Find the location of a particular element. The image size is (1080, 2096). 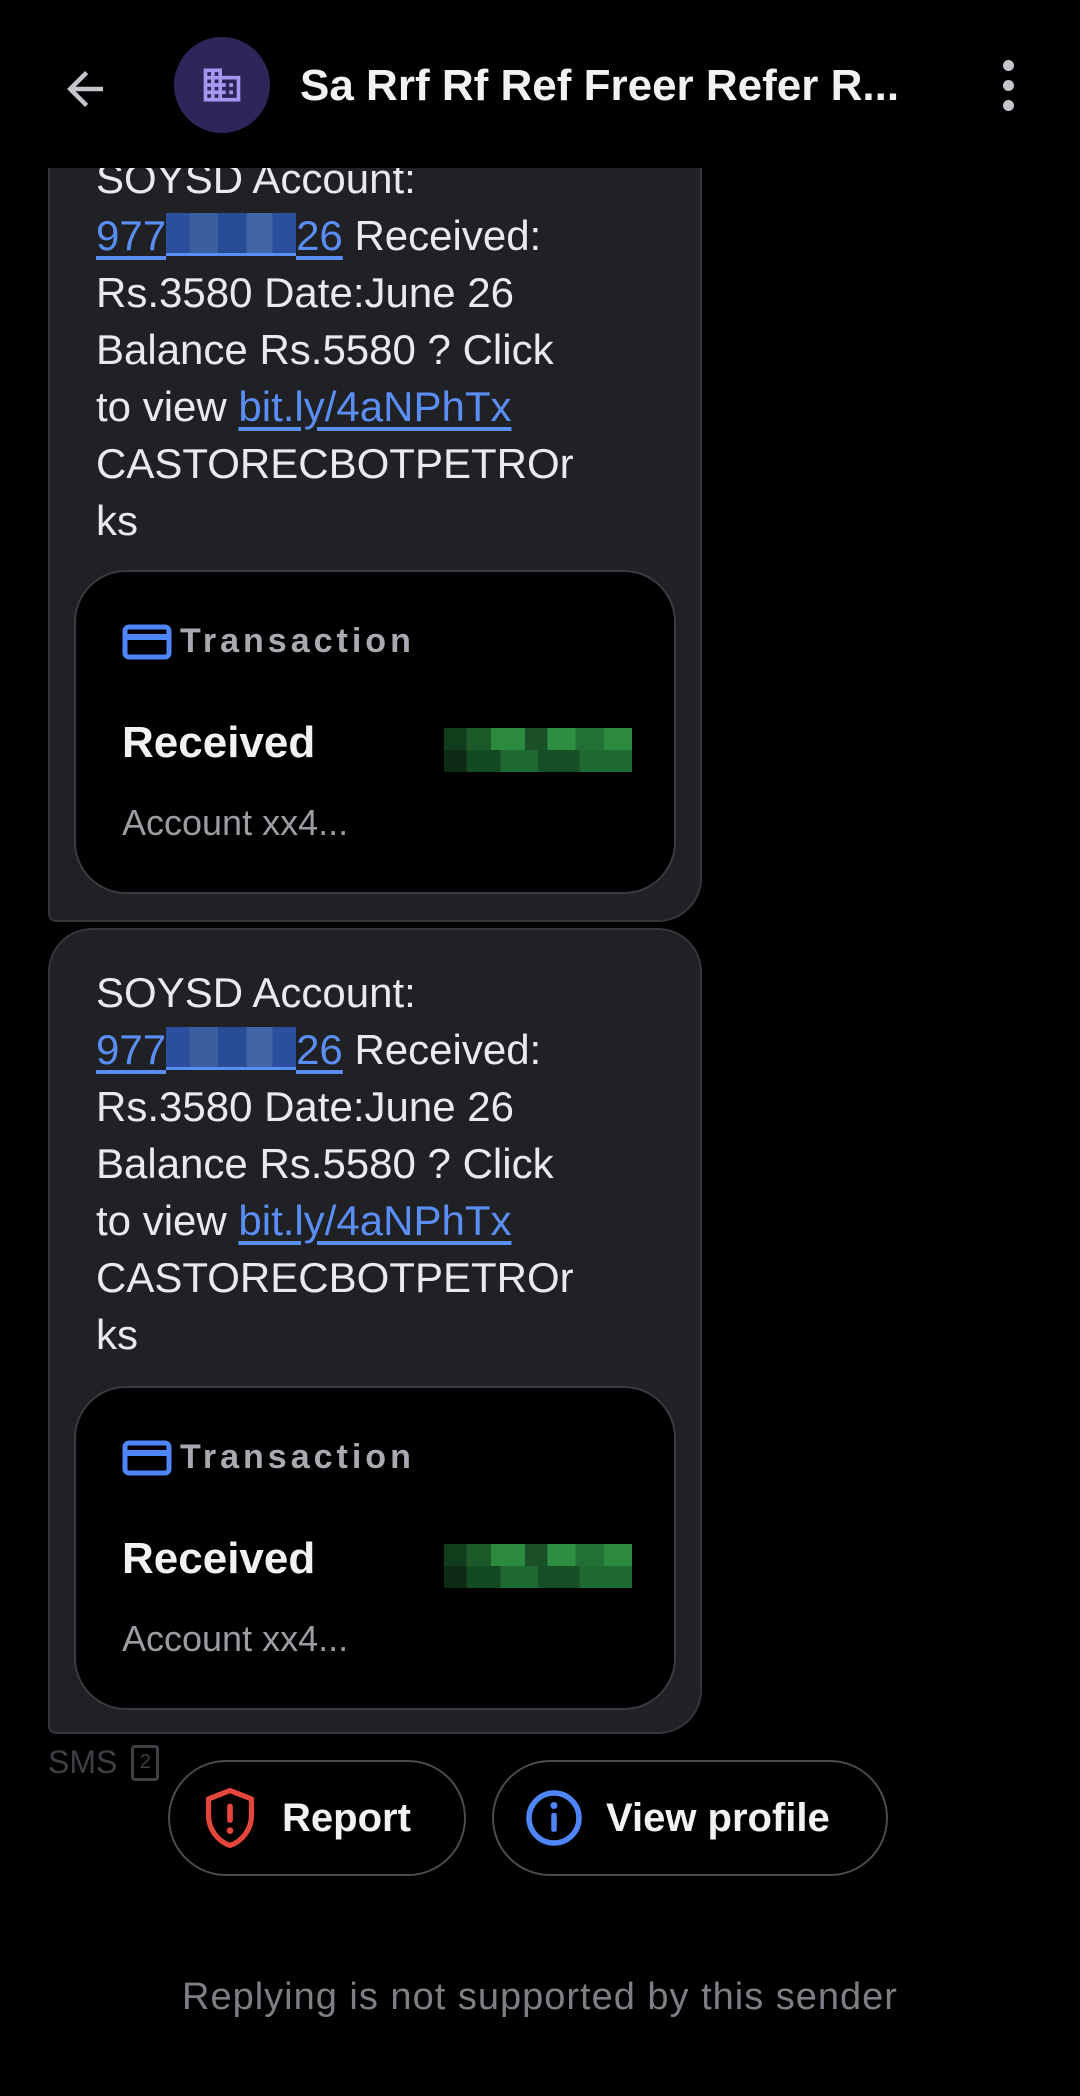

building-icon is located at coordinates (222, 85).